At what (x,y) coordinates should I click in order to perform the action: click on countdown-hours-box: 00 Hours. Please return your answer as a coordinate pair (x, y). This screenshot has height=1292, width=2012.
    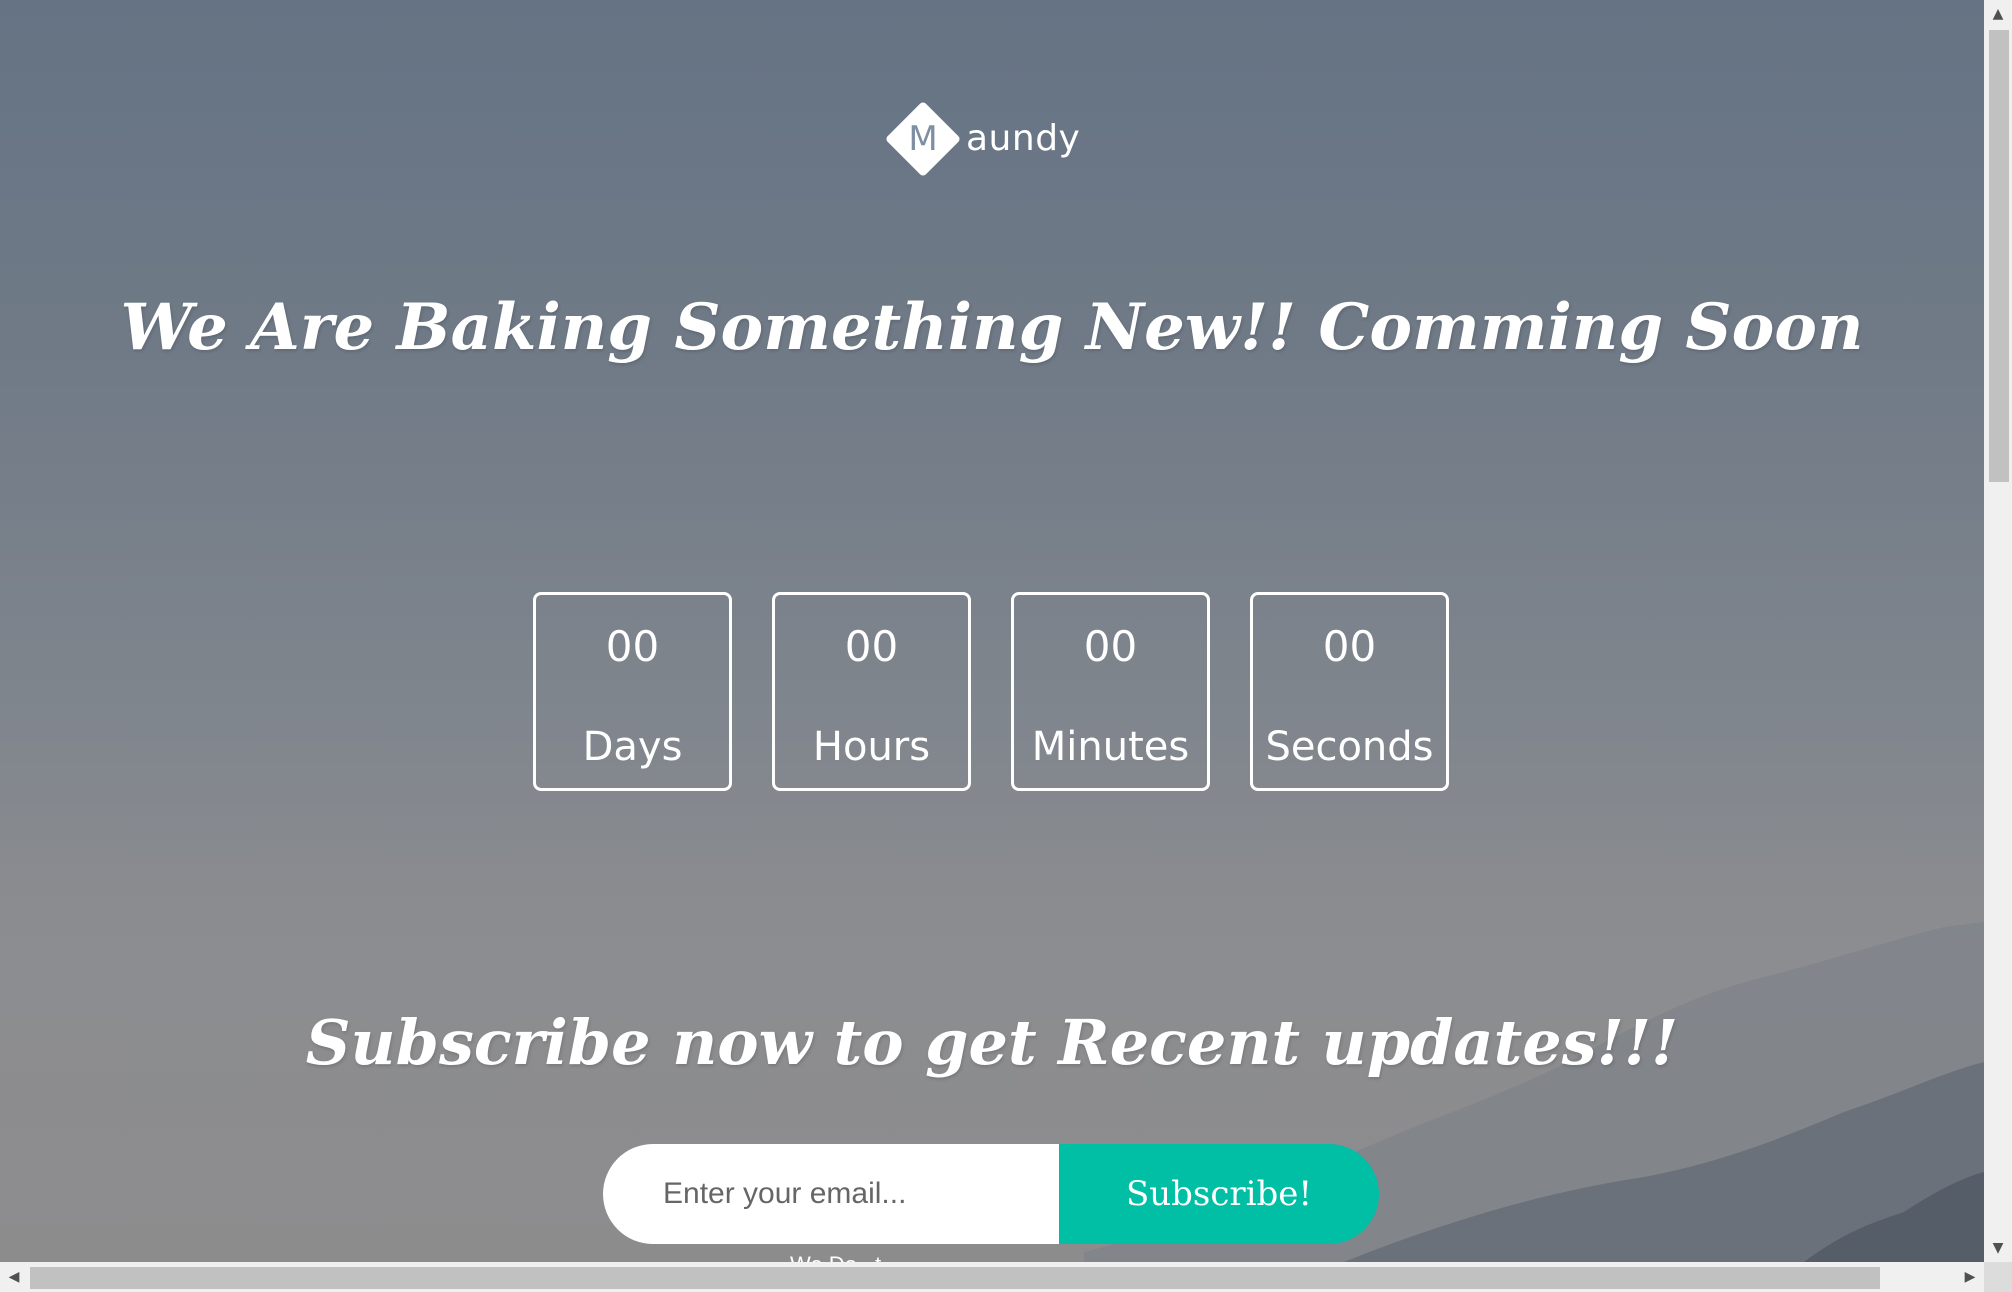
    Looking at the image, I should click on (871, 691).